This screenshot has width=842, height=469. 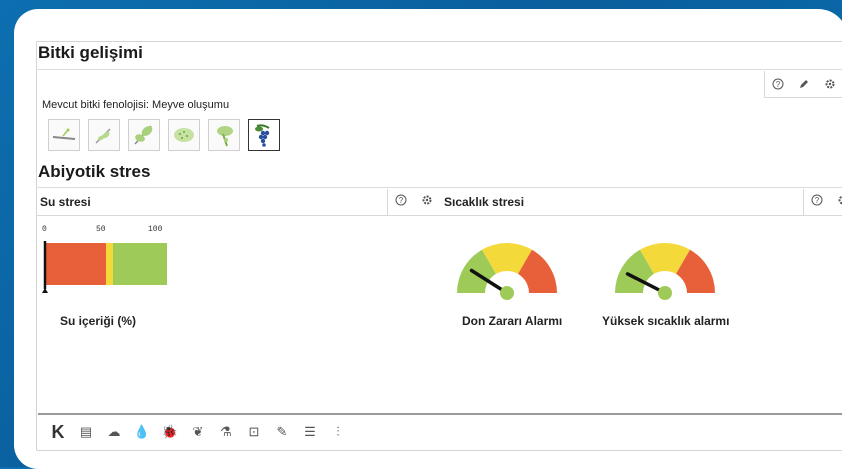 I want to click on water-stress-tools: ?, so click(x=413, y=202).